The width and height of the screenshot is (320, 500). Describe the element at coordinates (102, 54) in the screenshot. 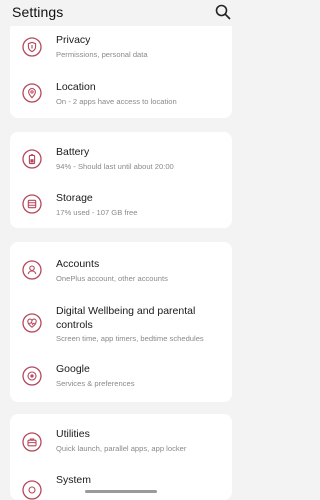

I see `settings-item-subtitle: Permissions, personal data` at that location.